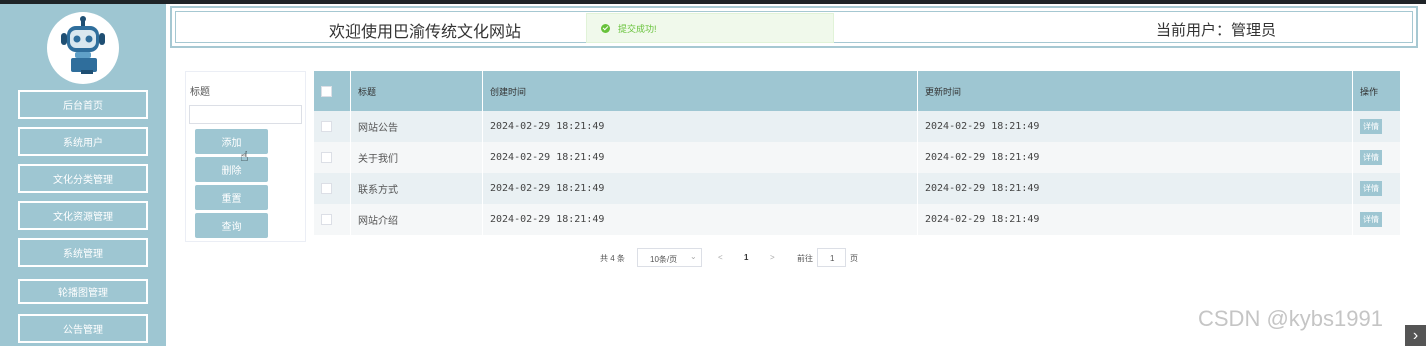 This screenshot has width=1426, height=346. What do you see at coordinates (231, 225) in the screenshot?
I see `query-button: 查询` at bounding box center [231, 225].